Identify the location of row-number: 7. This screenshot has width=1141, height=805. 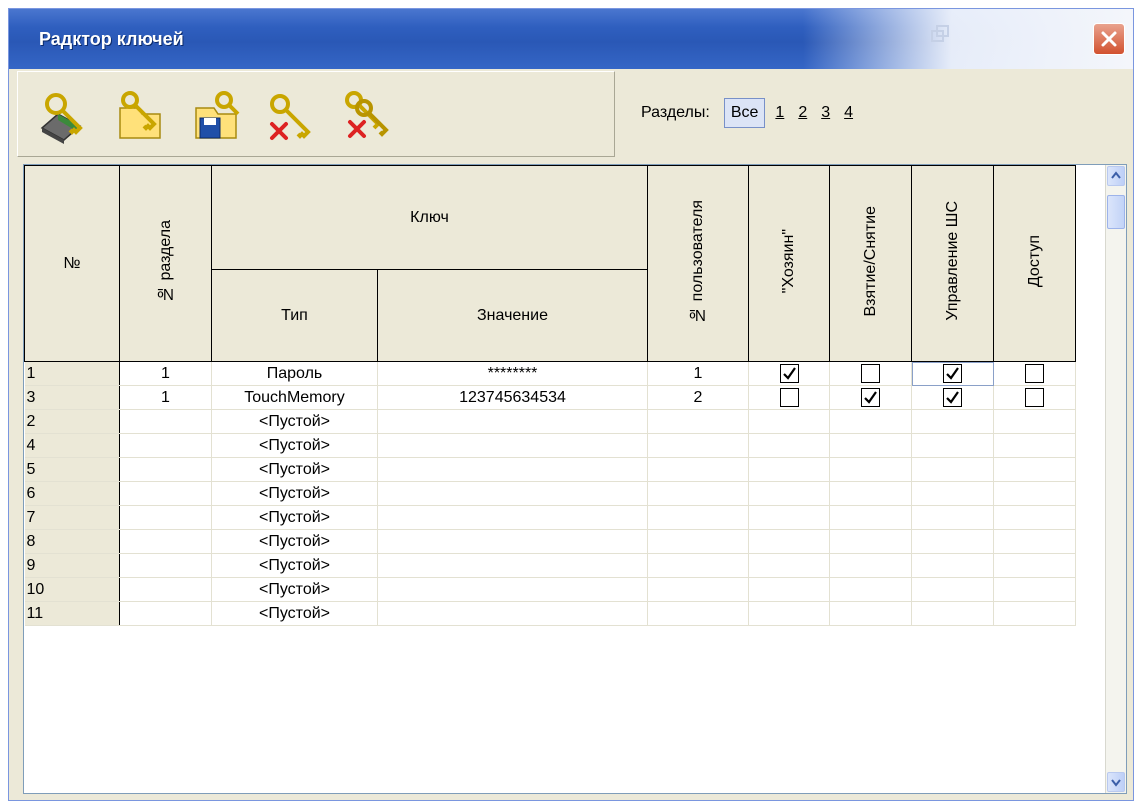
(72, 517).